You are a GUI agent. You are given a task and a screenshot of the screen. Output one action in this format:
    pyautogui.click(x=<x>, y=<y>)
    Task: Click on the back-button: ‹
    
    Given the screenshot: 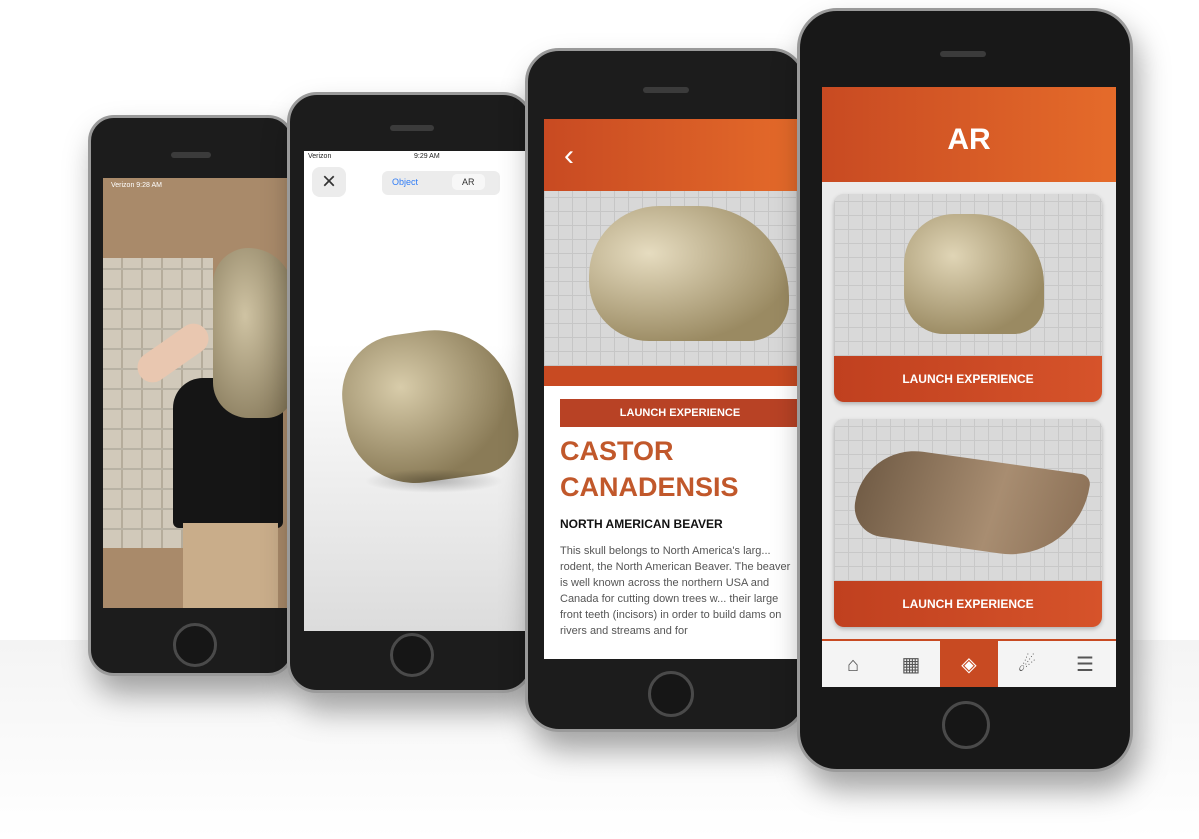 What is the action you would take?
    pyautogui.click(x=569, y=156)
    